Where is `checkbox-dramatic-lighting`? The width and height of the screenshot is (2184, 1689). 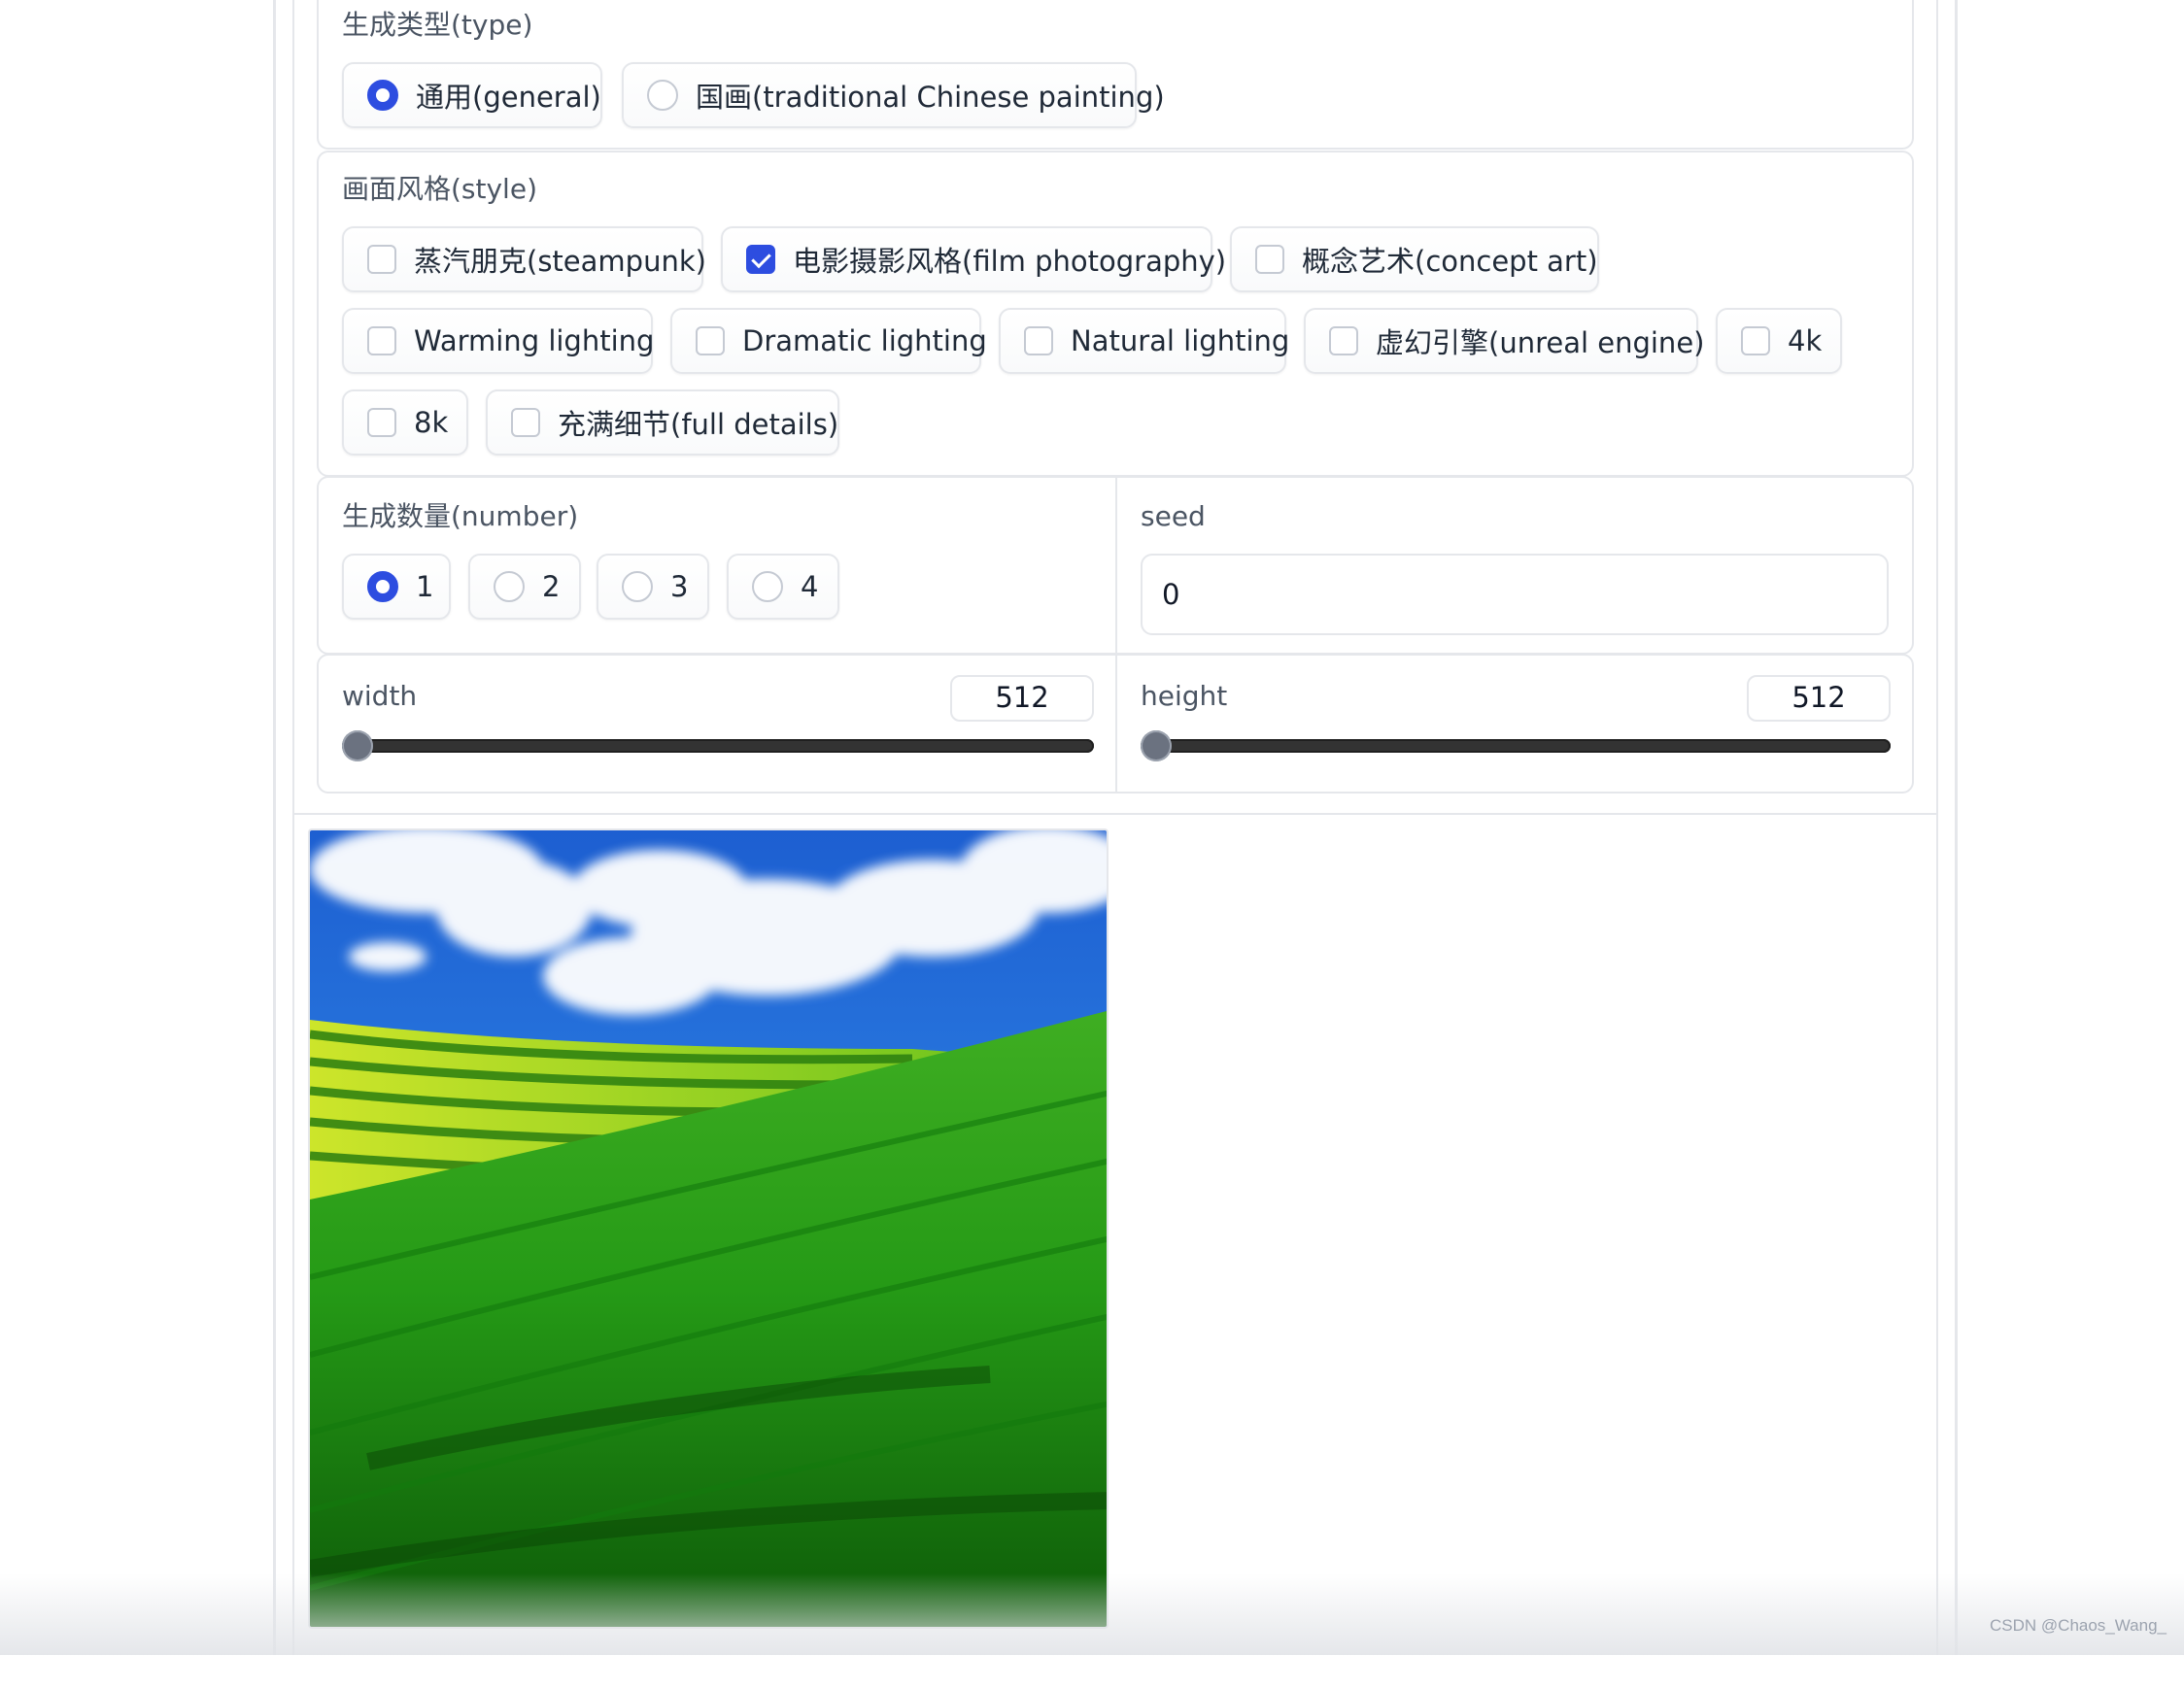
checkbox-dramatic-lighting is located at coordinates (710, 340).